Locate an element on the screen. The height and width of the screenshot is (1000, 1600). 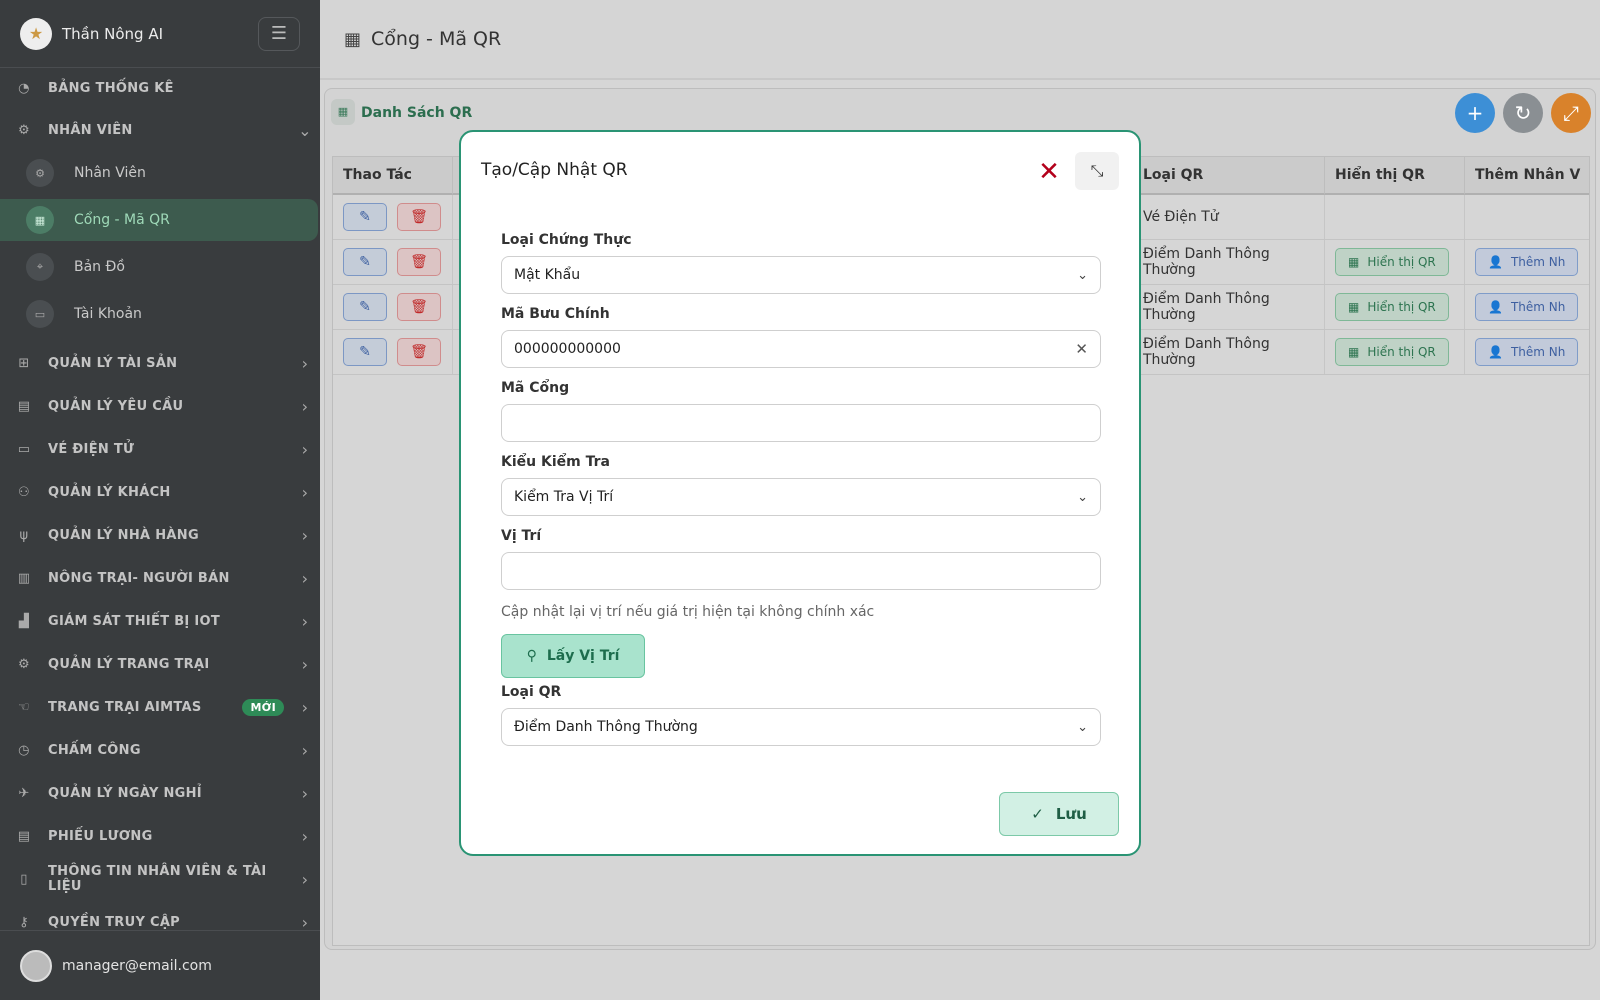
column-header-actions: Thao Tác is located at coordinates (393, 176).